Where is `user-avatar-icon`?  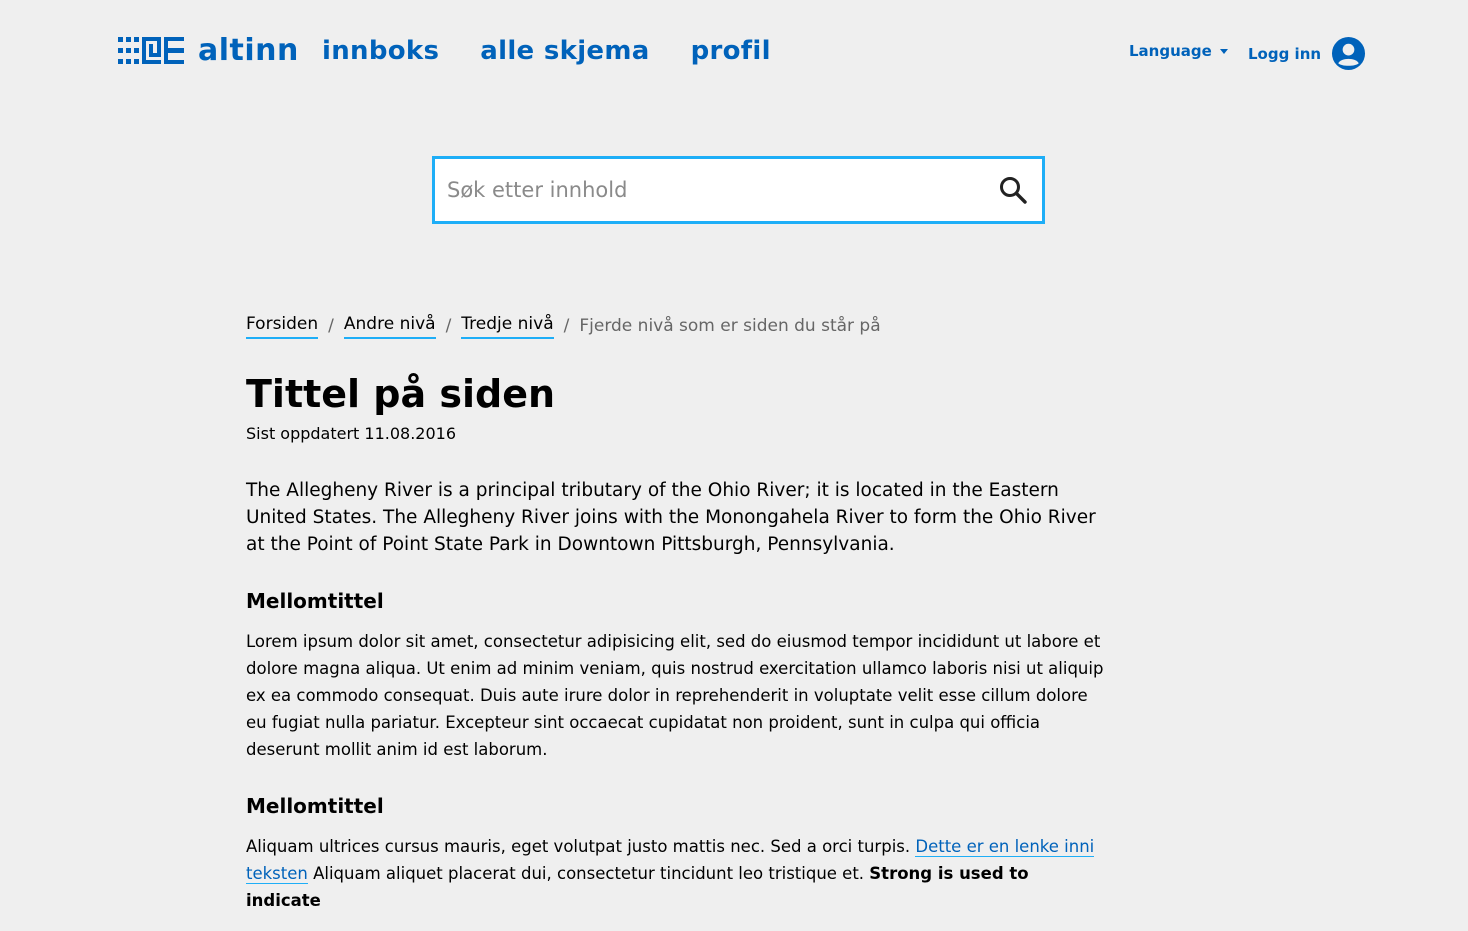 user-avatar-icon is located at coordinates (1349, 53).